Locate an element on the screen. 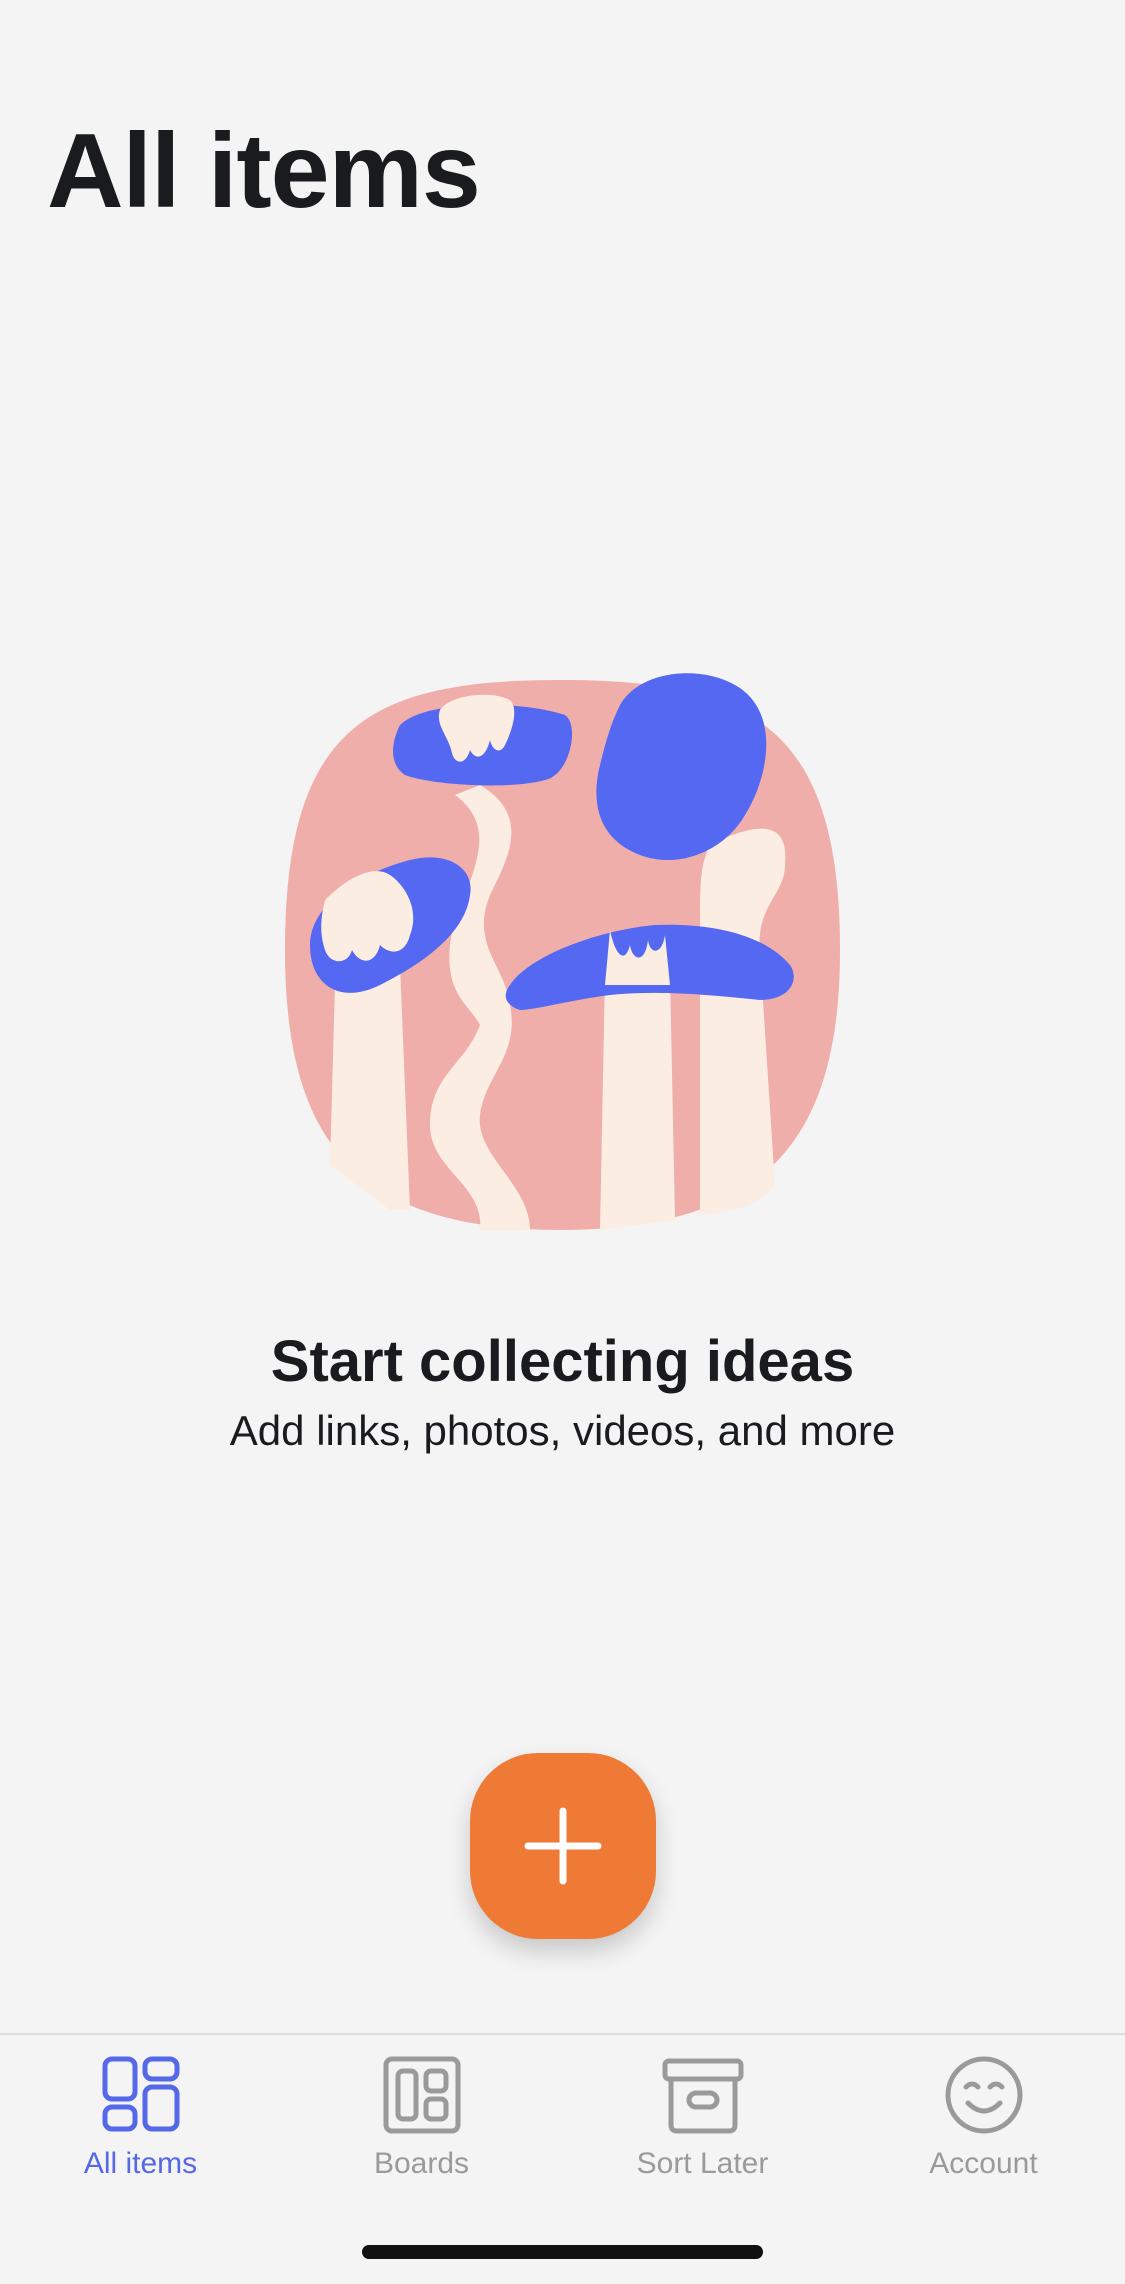 Image resolution: width=1125 pixels, height=2284 pixels. smiley-icon is located at coordinates (983, 2095).